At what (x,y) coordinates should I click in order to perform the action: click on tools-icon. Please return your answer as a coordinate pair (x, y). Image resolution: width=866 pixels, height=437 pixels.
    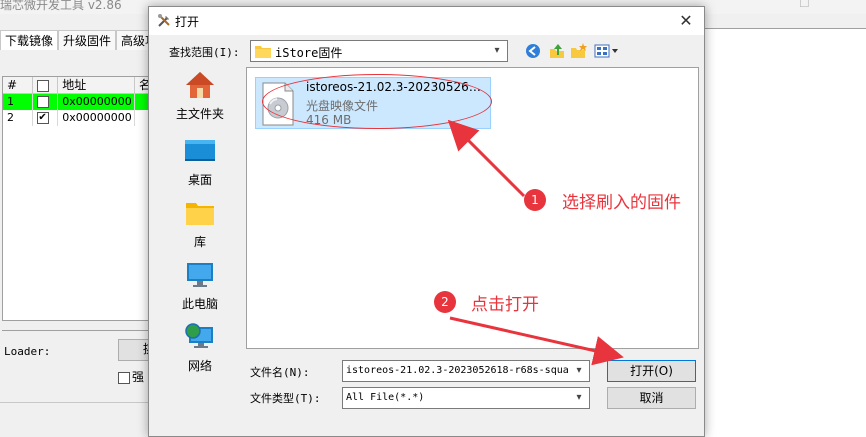
    Looking at the image, I should click on (164, 21).